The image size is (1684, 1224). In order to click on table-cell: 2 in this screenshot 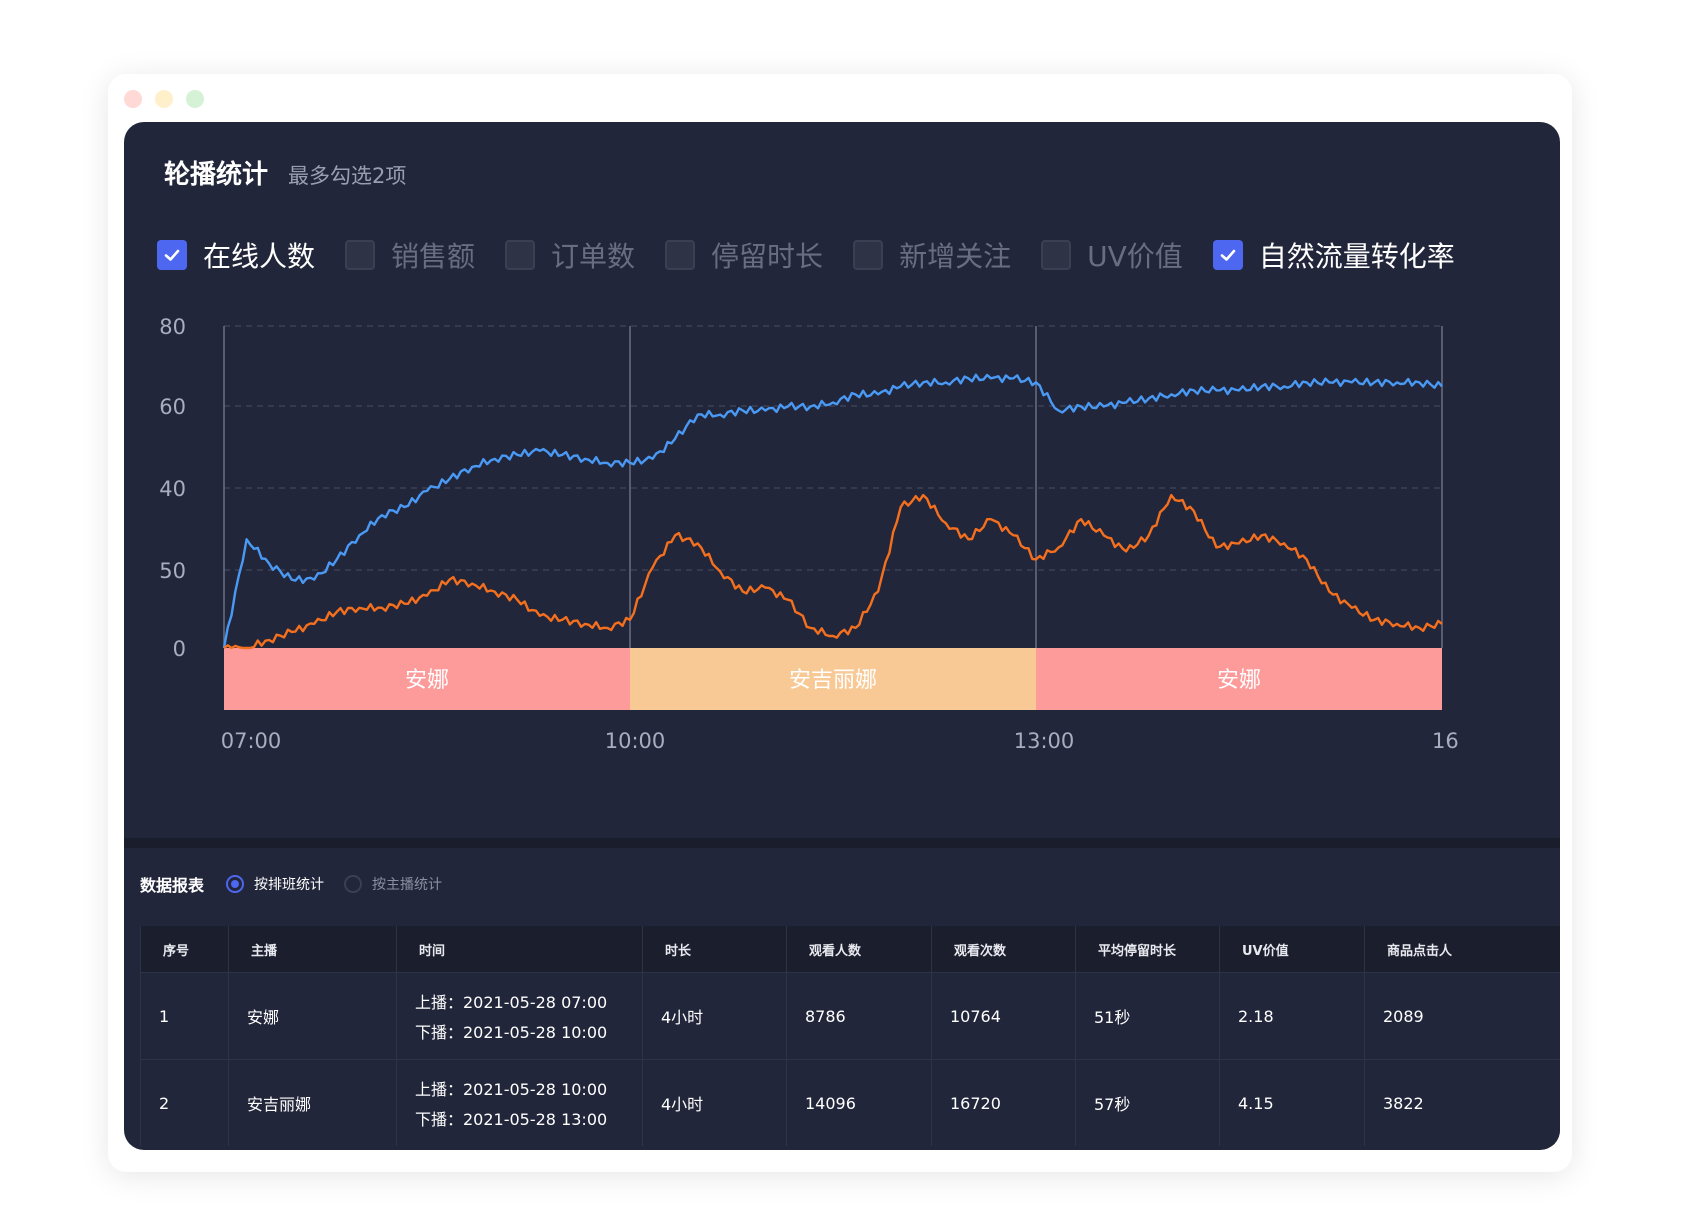, I will do `click(184, 1103)`.